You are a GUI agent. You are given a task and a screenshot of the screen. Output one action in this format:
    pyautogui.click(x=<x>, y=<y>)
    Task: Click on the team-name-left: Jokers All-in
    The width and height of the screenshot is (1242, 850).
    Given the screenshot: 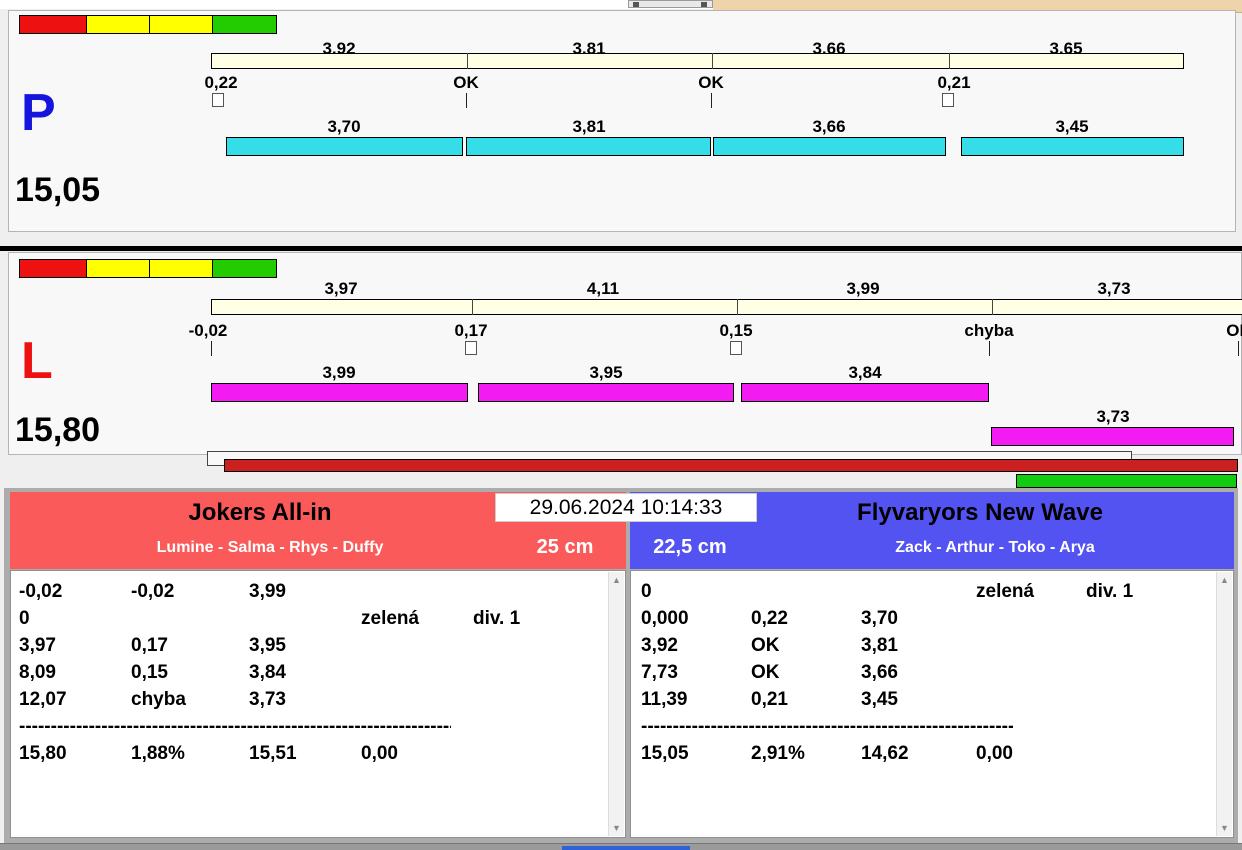 What is the action you would take?
    pyautogui.click(x=260, y=512)
    